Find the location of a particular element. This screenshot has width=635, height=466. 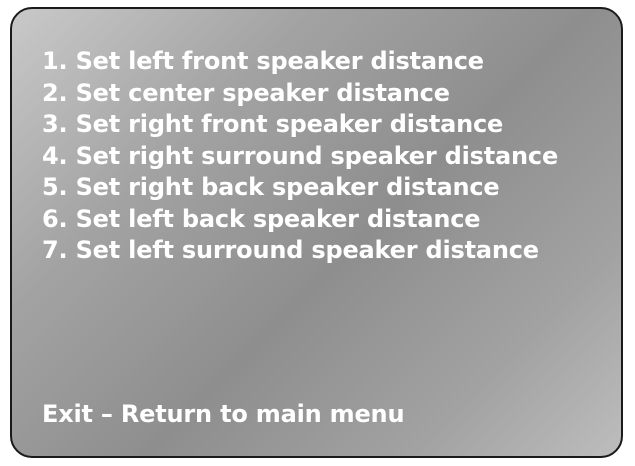

menu-item-right-surround: 4. Set right surround speaker distance is located at coordinates (300, 157).